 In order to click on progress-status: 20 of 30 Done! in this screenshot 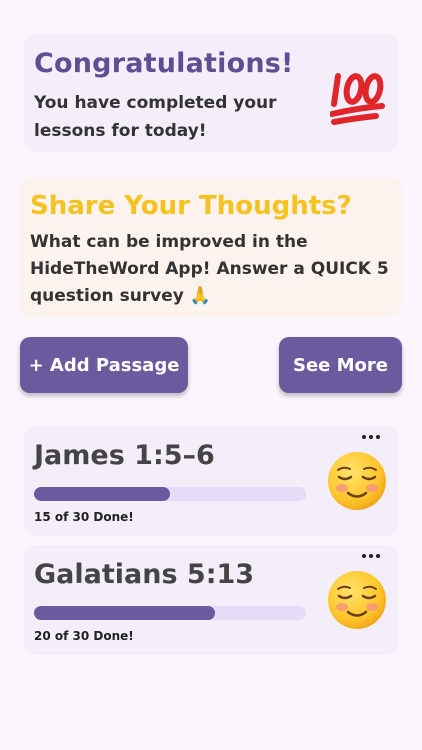, I will do `click(84, 636)`.